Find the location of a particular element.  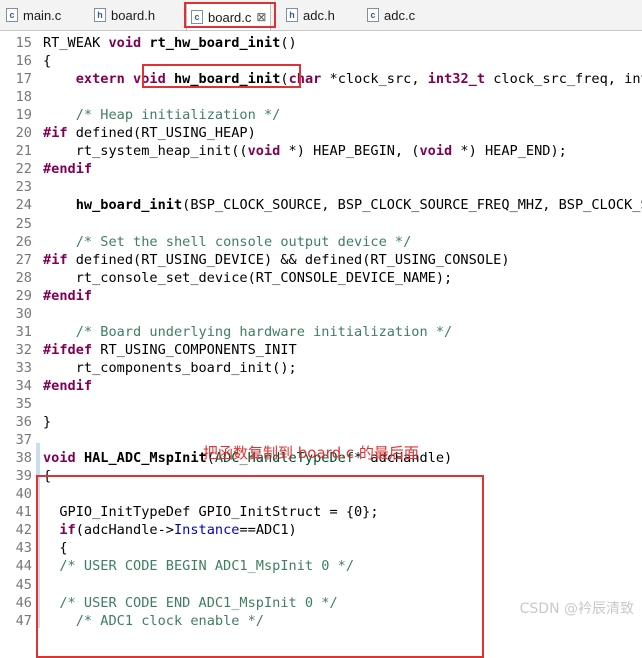

line-number: 40 is located at coordinates (23, 494).